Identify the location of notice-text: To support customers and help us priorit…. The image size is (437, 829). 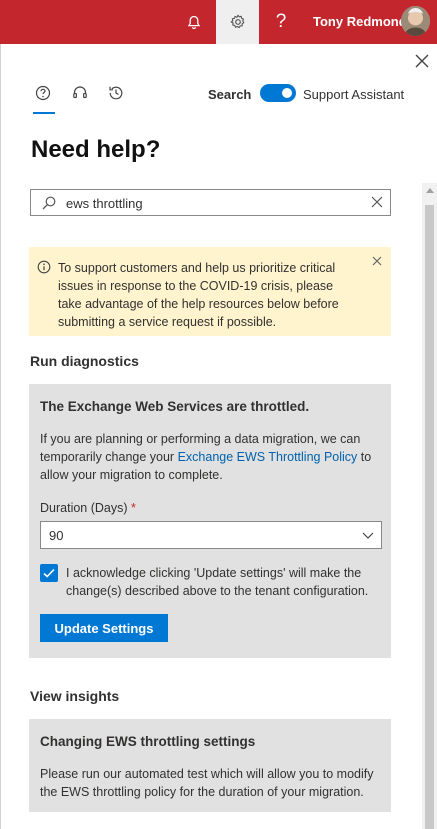
(198, 295).